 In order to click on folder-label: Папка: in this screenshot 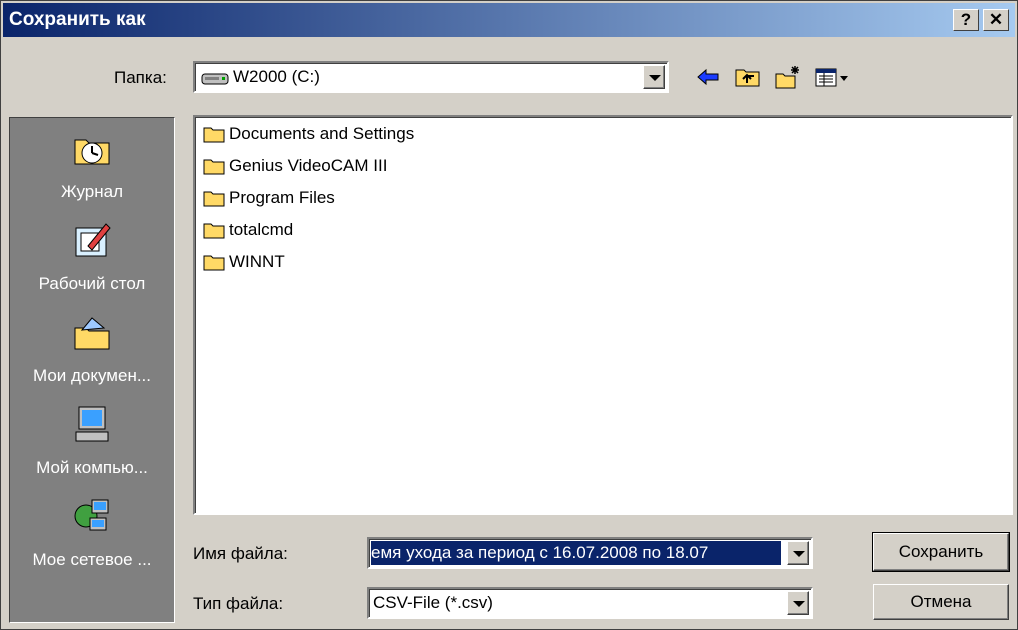, I will do `click(140, 77)`.